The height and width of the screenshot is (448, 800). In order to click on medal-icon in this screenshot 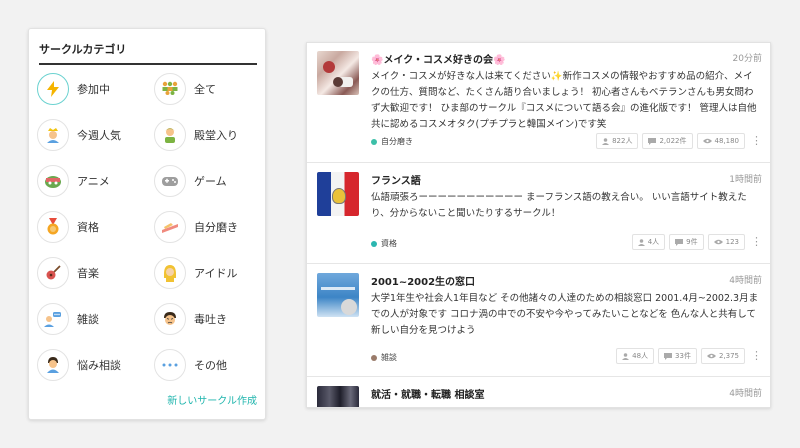, I will do `click(53, 227)`.